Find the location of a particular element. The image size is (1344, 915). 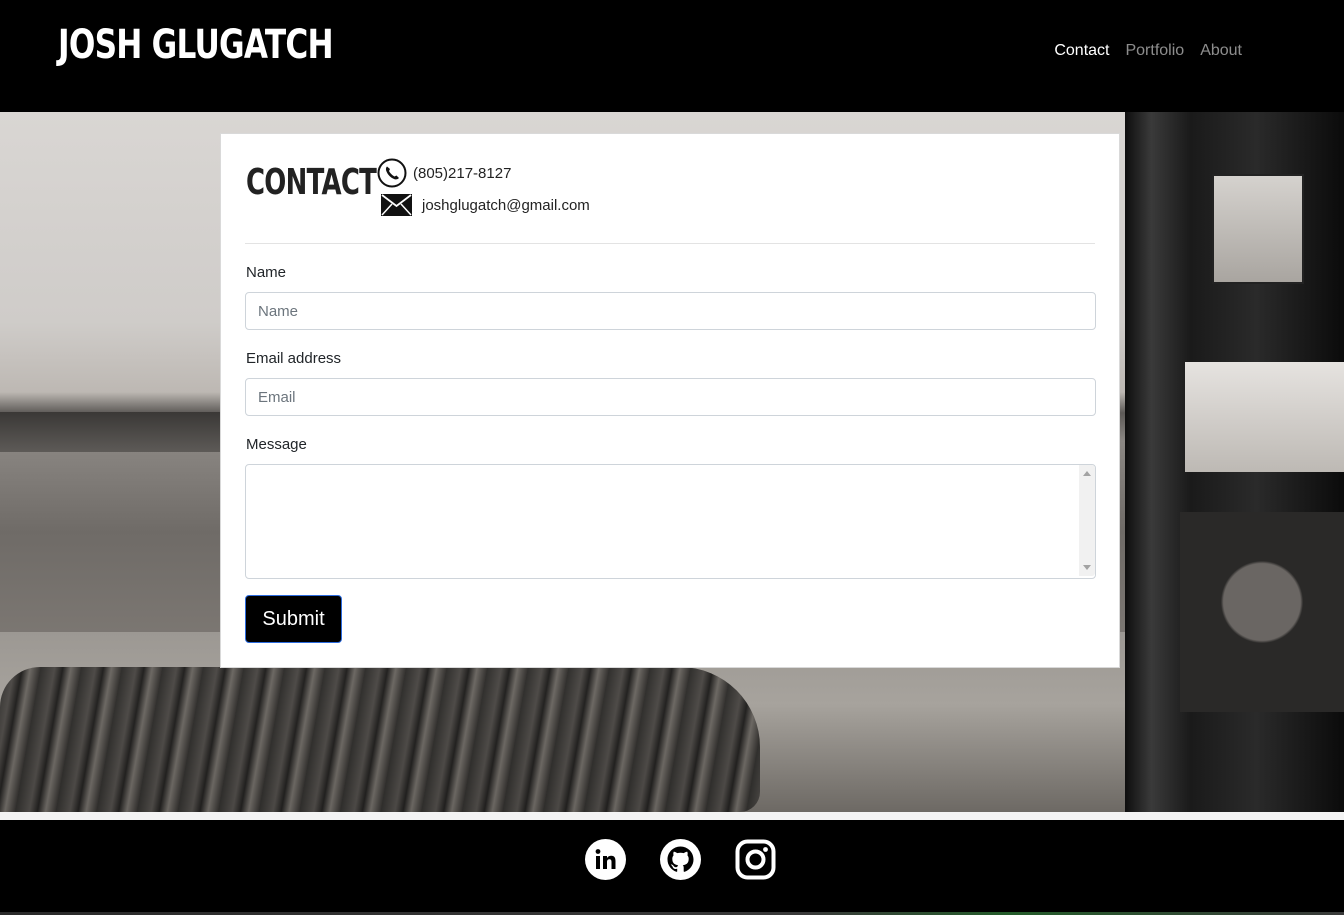

email-input is located at coordinates (670, 397).